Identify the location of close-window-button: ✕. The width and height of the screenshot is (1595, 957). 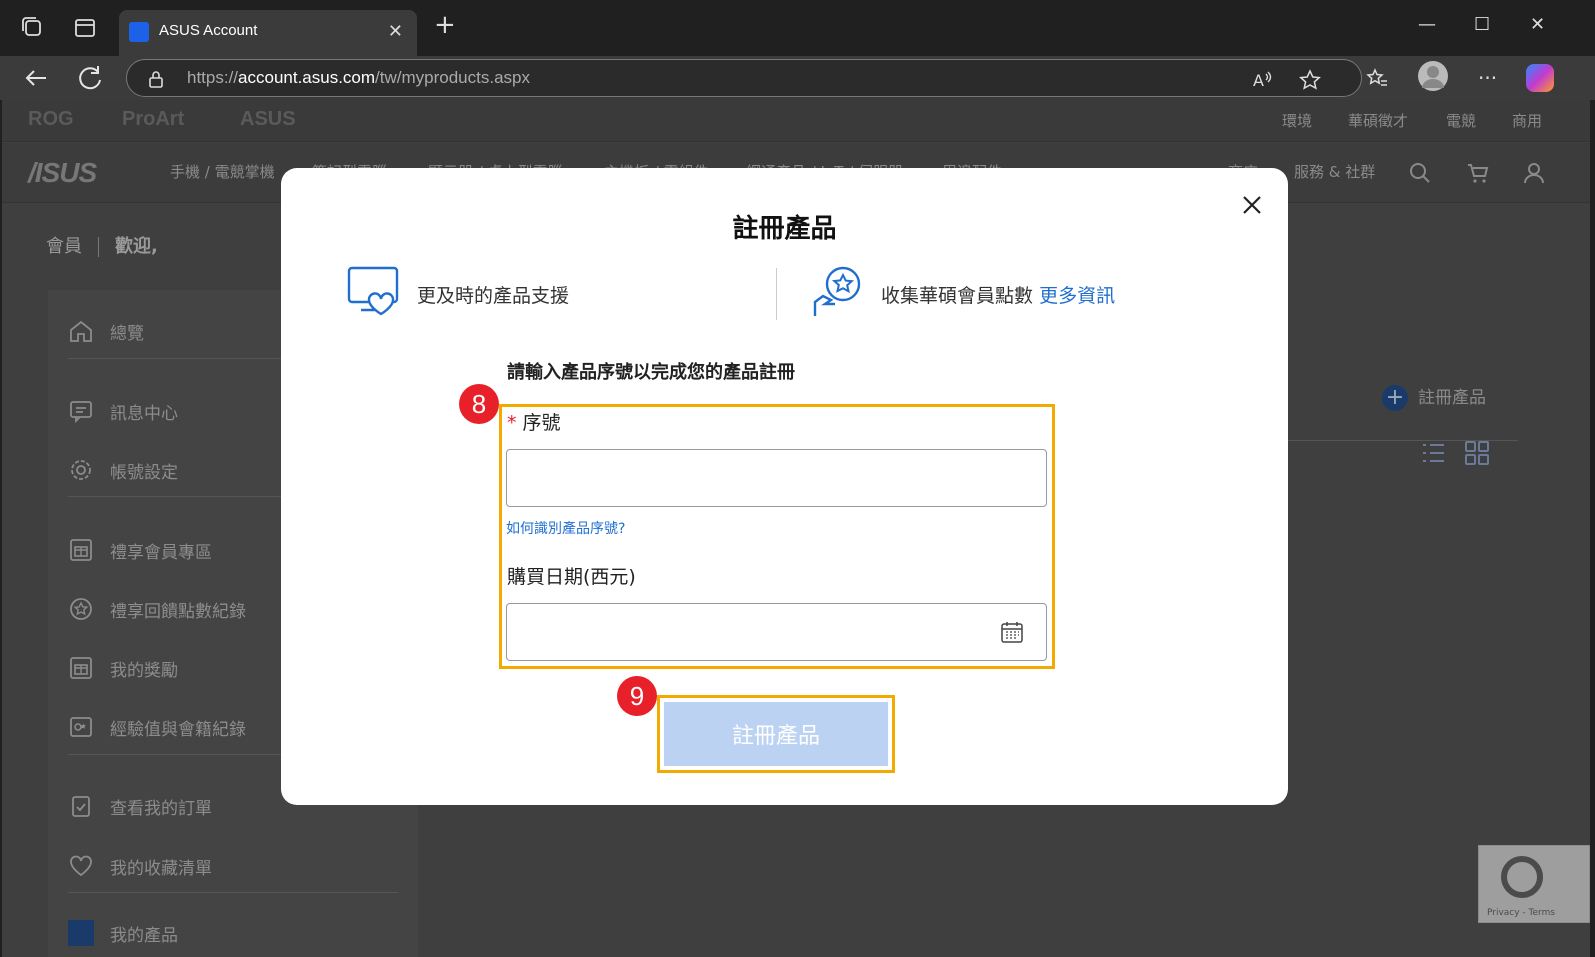
(1537, 24).